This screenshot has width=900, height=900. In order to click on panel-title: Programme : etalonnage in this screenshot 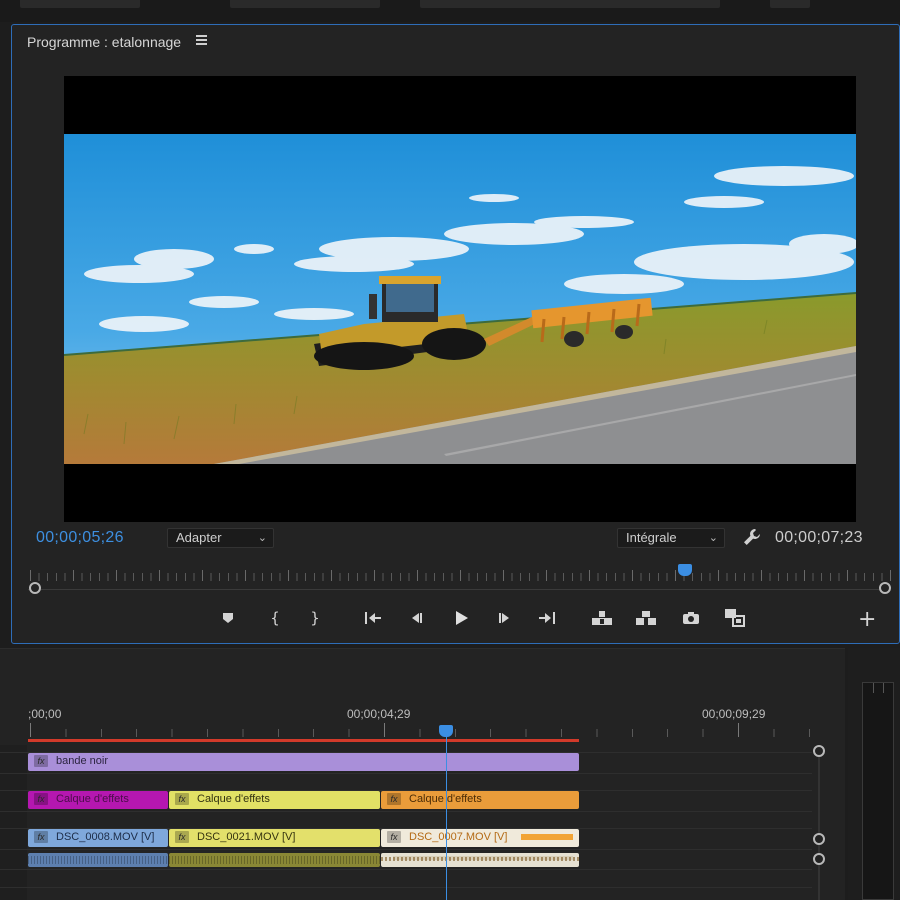, I will do `click(104, 42)`.